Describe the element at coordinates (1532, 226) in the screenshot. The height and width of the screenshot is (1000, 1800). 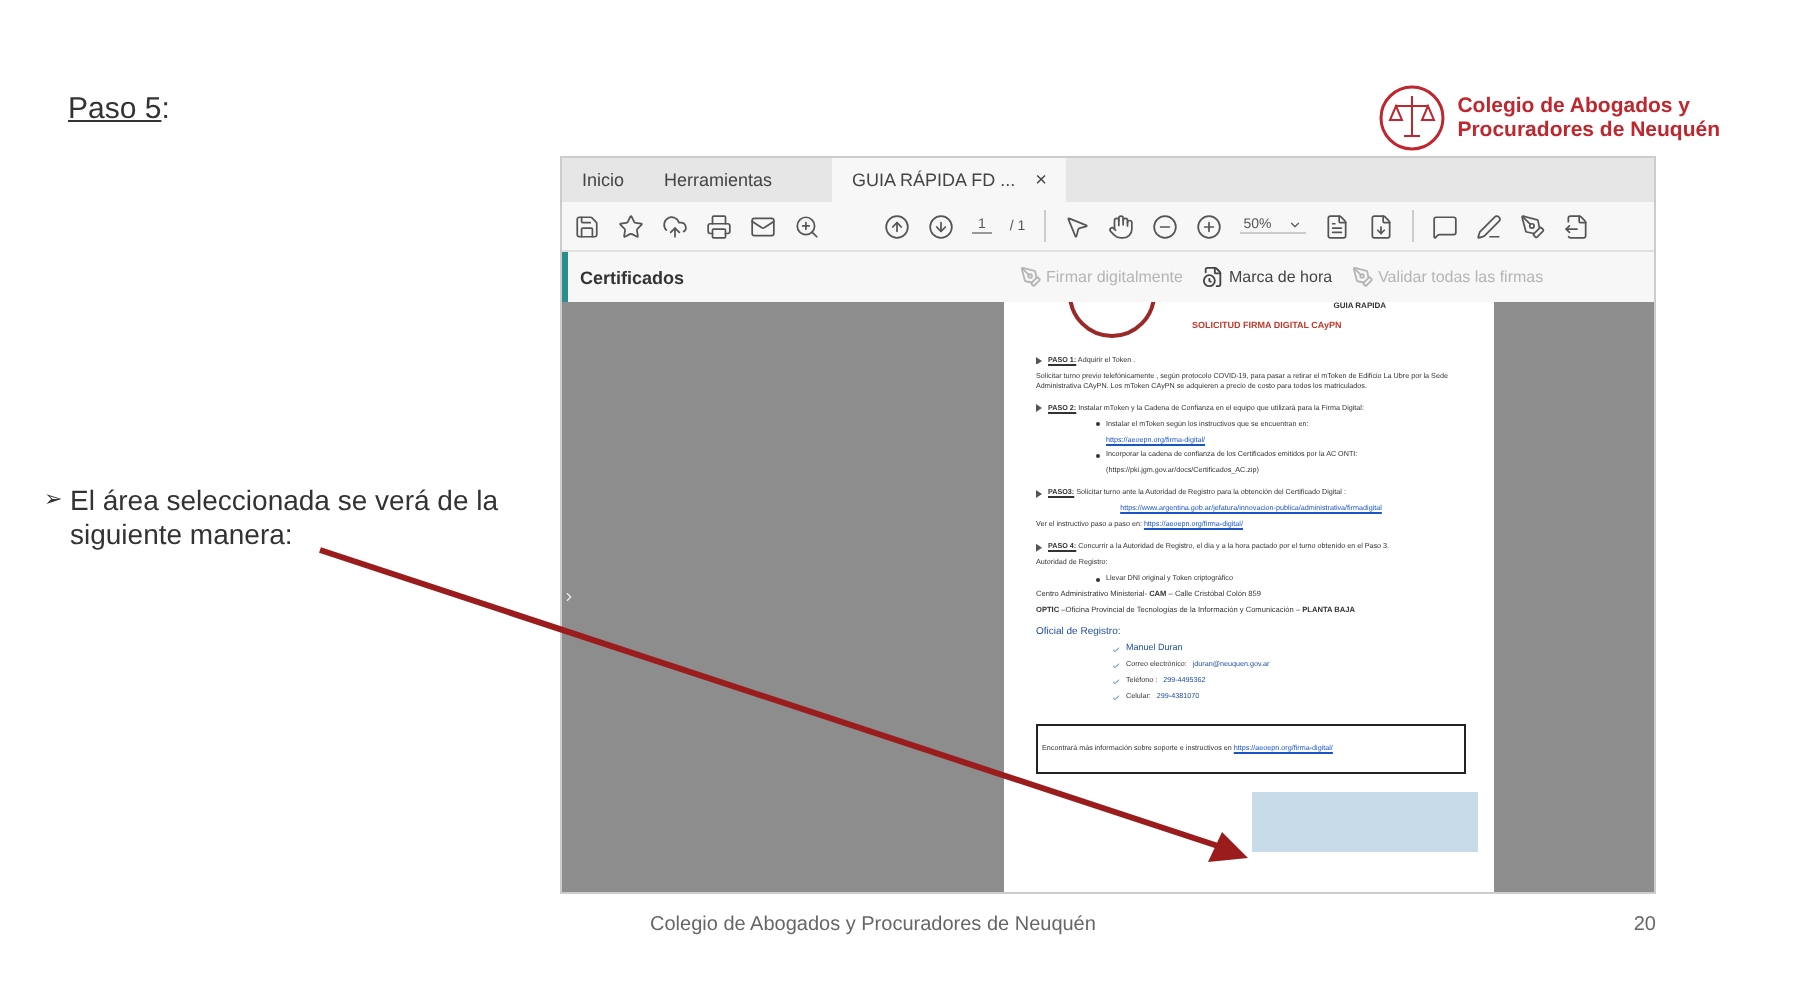
I see `sign-icon` at that location.